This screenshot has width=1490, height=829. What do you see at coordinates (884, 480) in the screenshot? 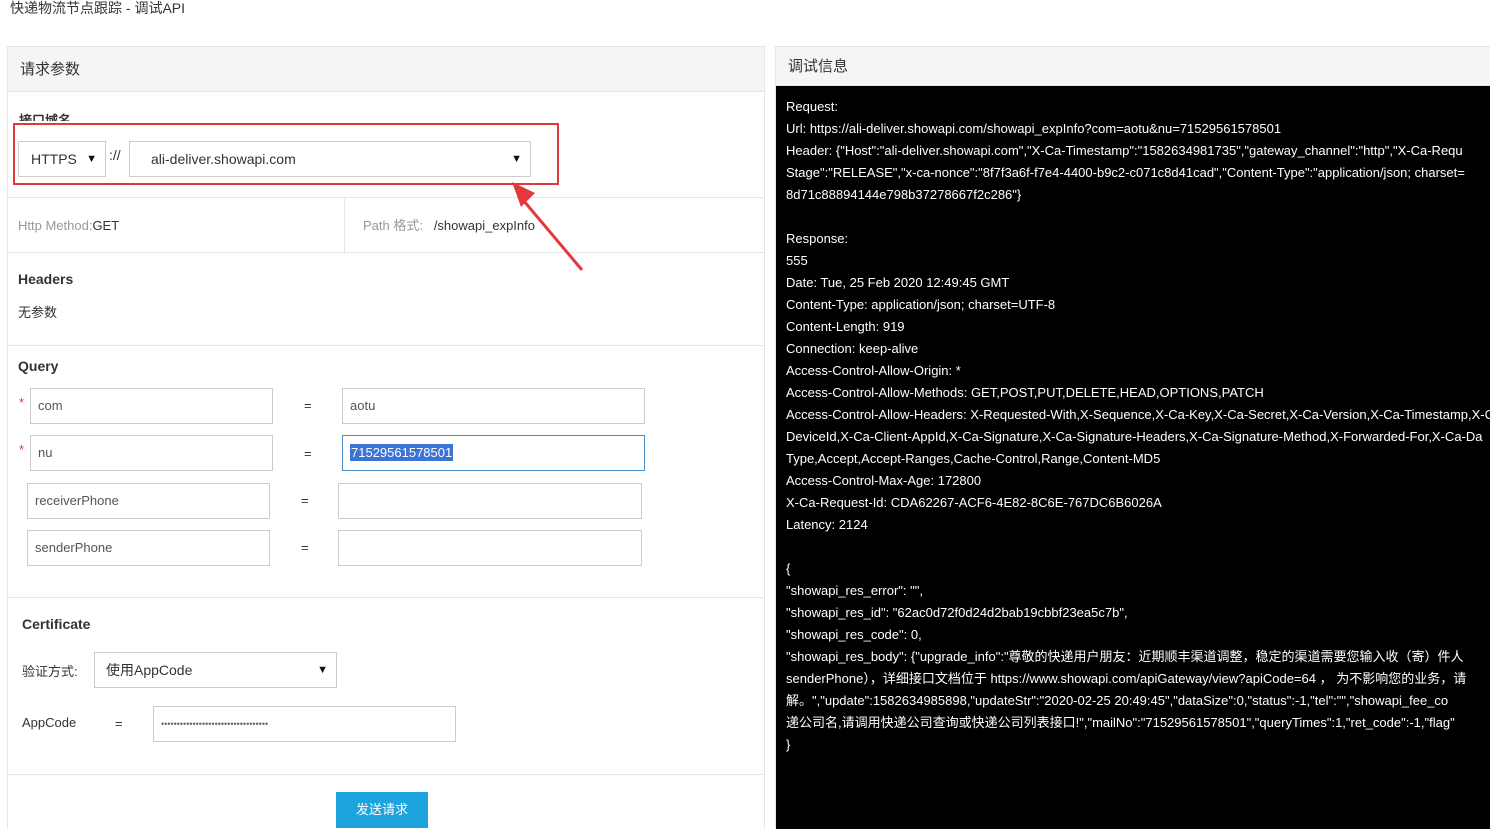
I see `console-line: Access-Control-Max-Age: 172800` at bounding box center [884, 480].